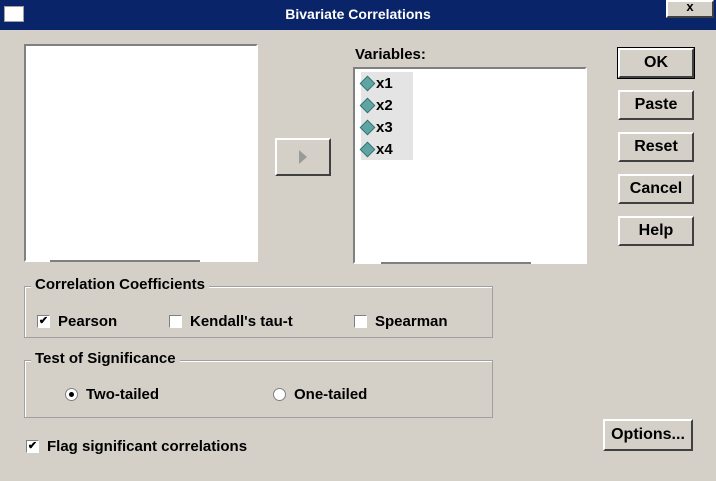 This screenshot has height=481, width=716. I want to click on kendall-checkbox, so click(175, 321).